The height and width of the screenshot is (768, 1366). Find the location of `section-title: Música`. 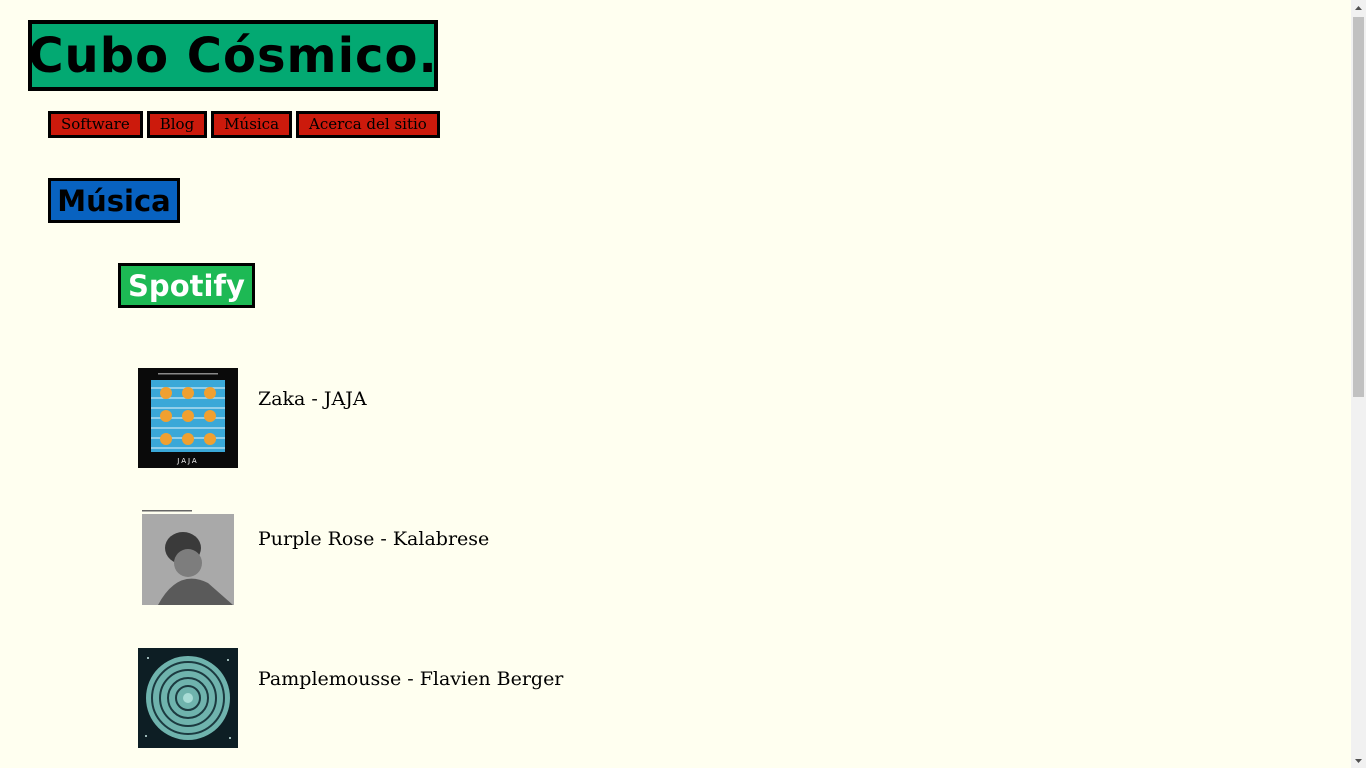

section-title: Música is located at coordinates (114, 200).